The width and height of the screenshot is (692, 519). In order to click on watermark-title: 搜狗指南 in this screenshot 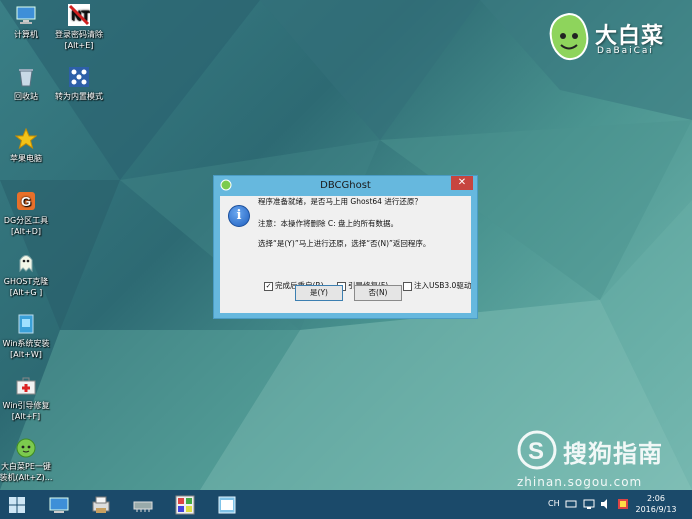, I will do `click(613, 454)`.